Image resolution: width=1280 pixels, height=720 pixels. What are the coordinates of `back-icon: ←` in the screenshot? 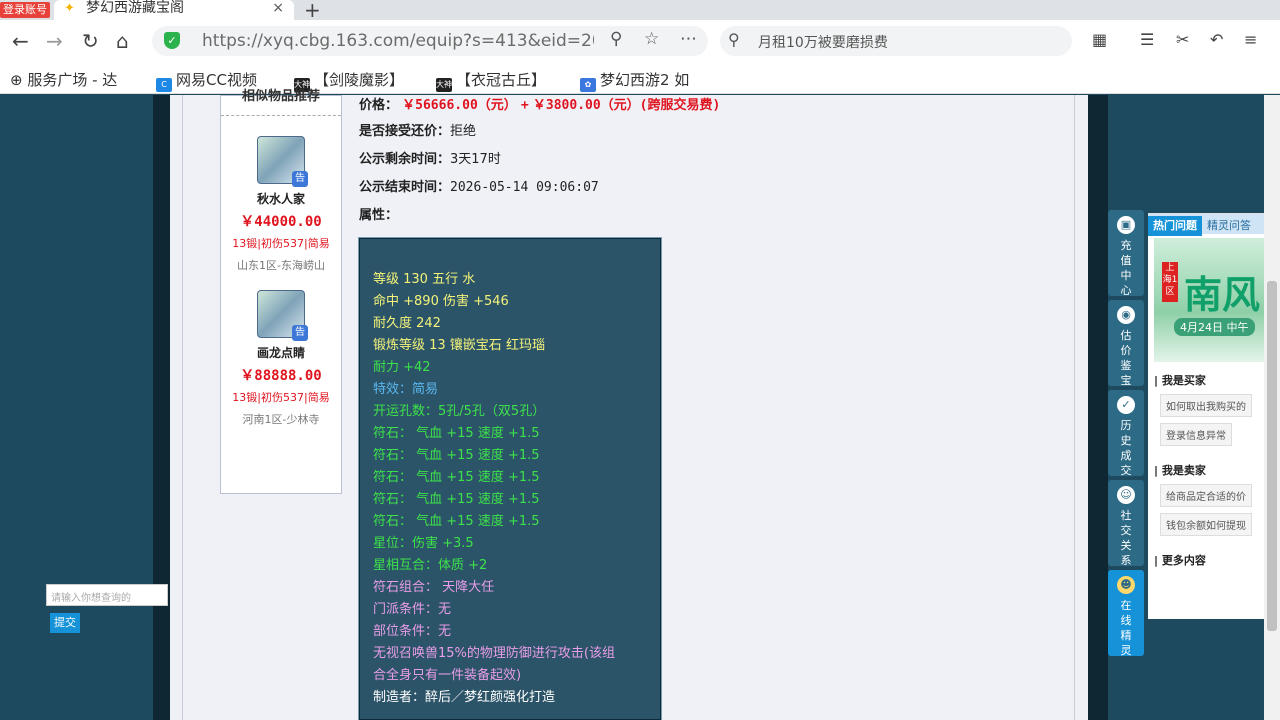 It's located at (20, 41).